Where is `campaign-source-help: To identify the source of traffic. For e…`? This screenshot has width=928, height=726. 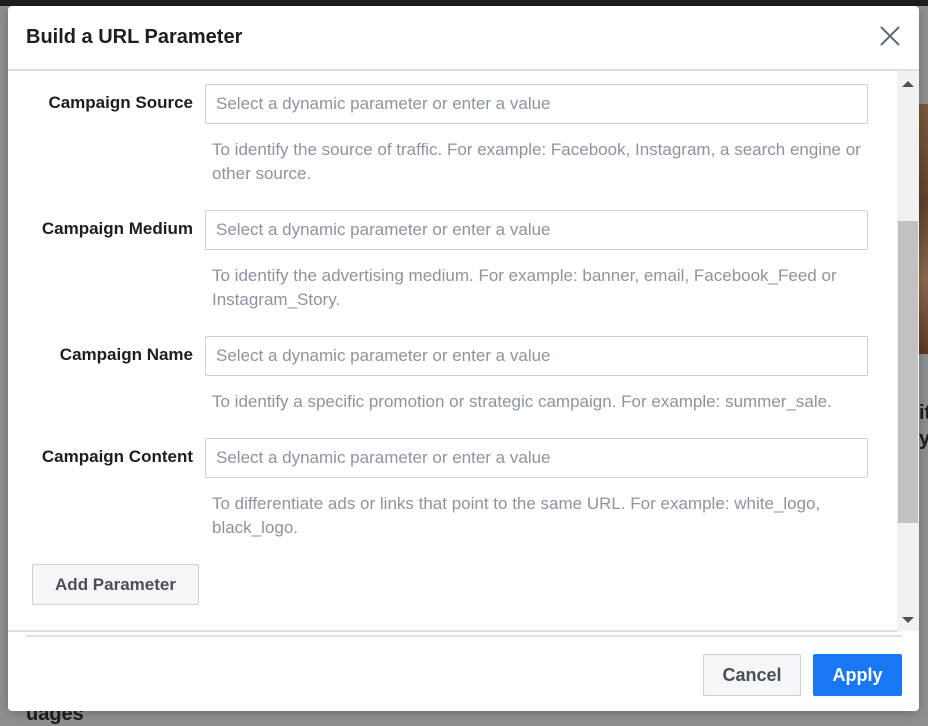
campaign-source-help: To identify the source of traffic. For e… is located at coordinates (536, 161).